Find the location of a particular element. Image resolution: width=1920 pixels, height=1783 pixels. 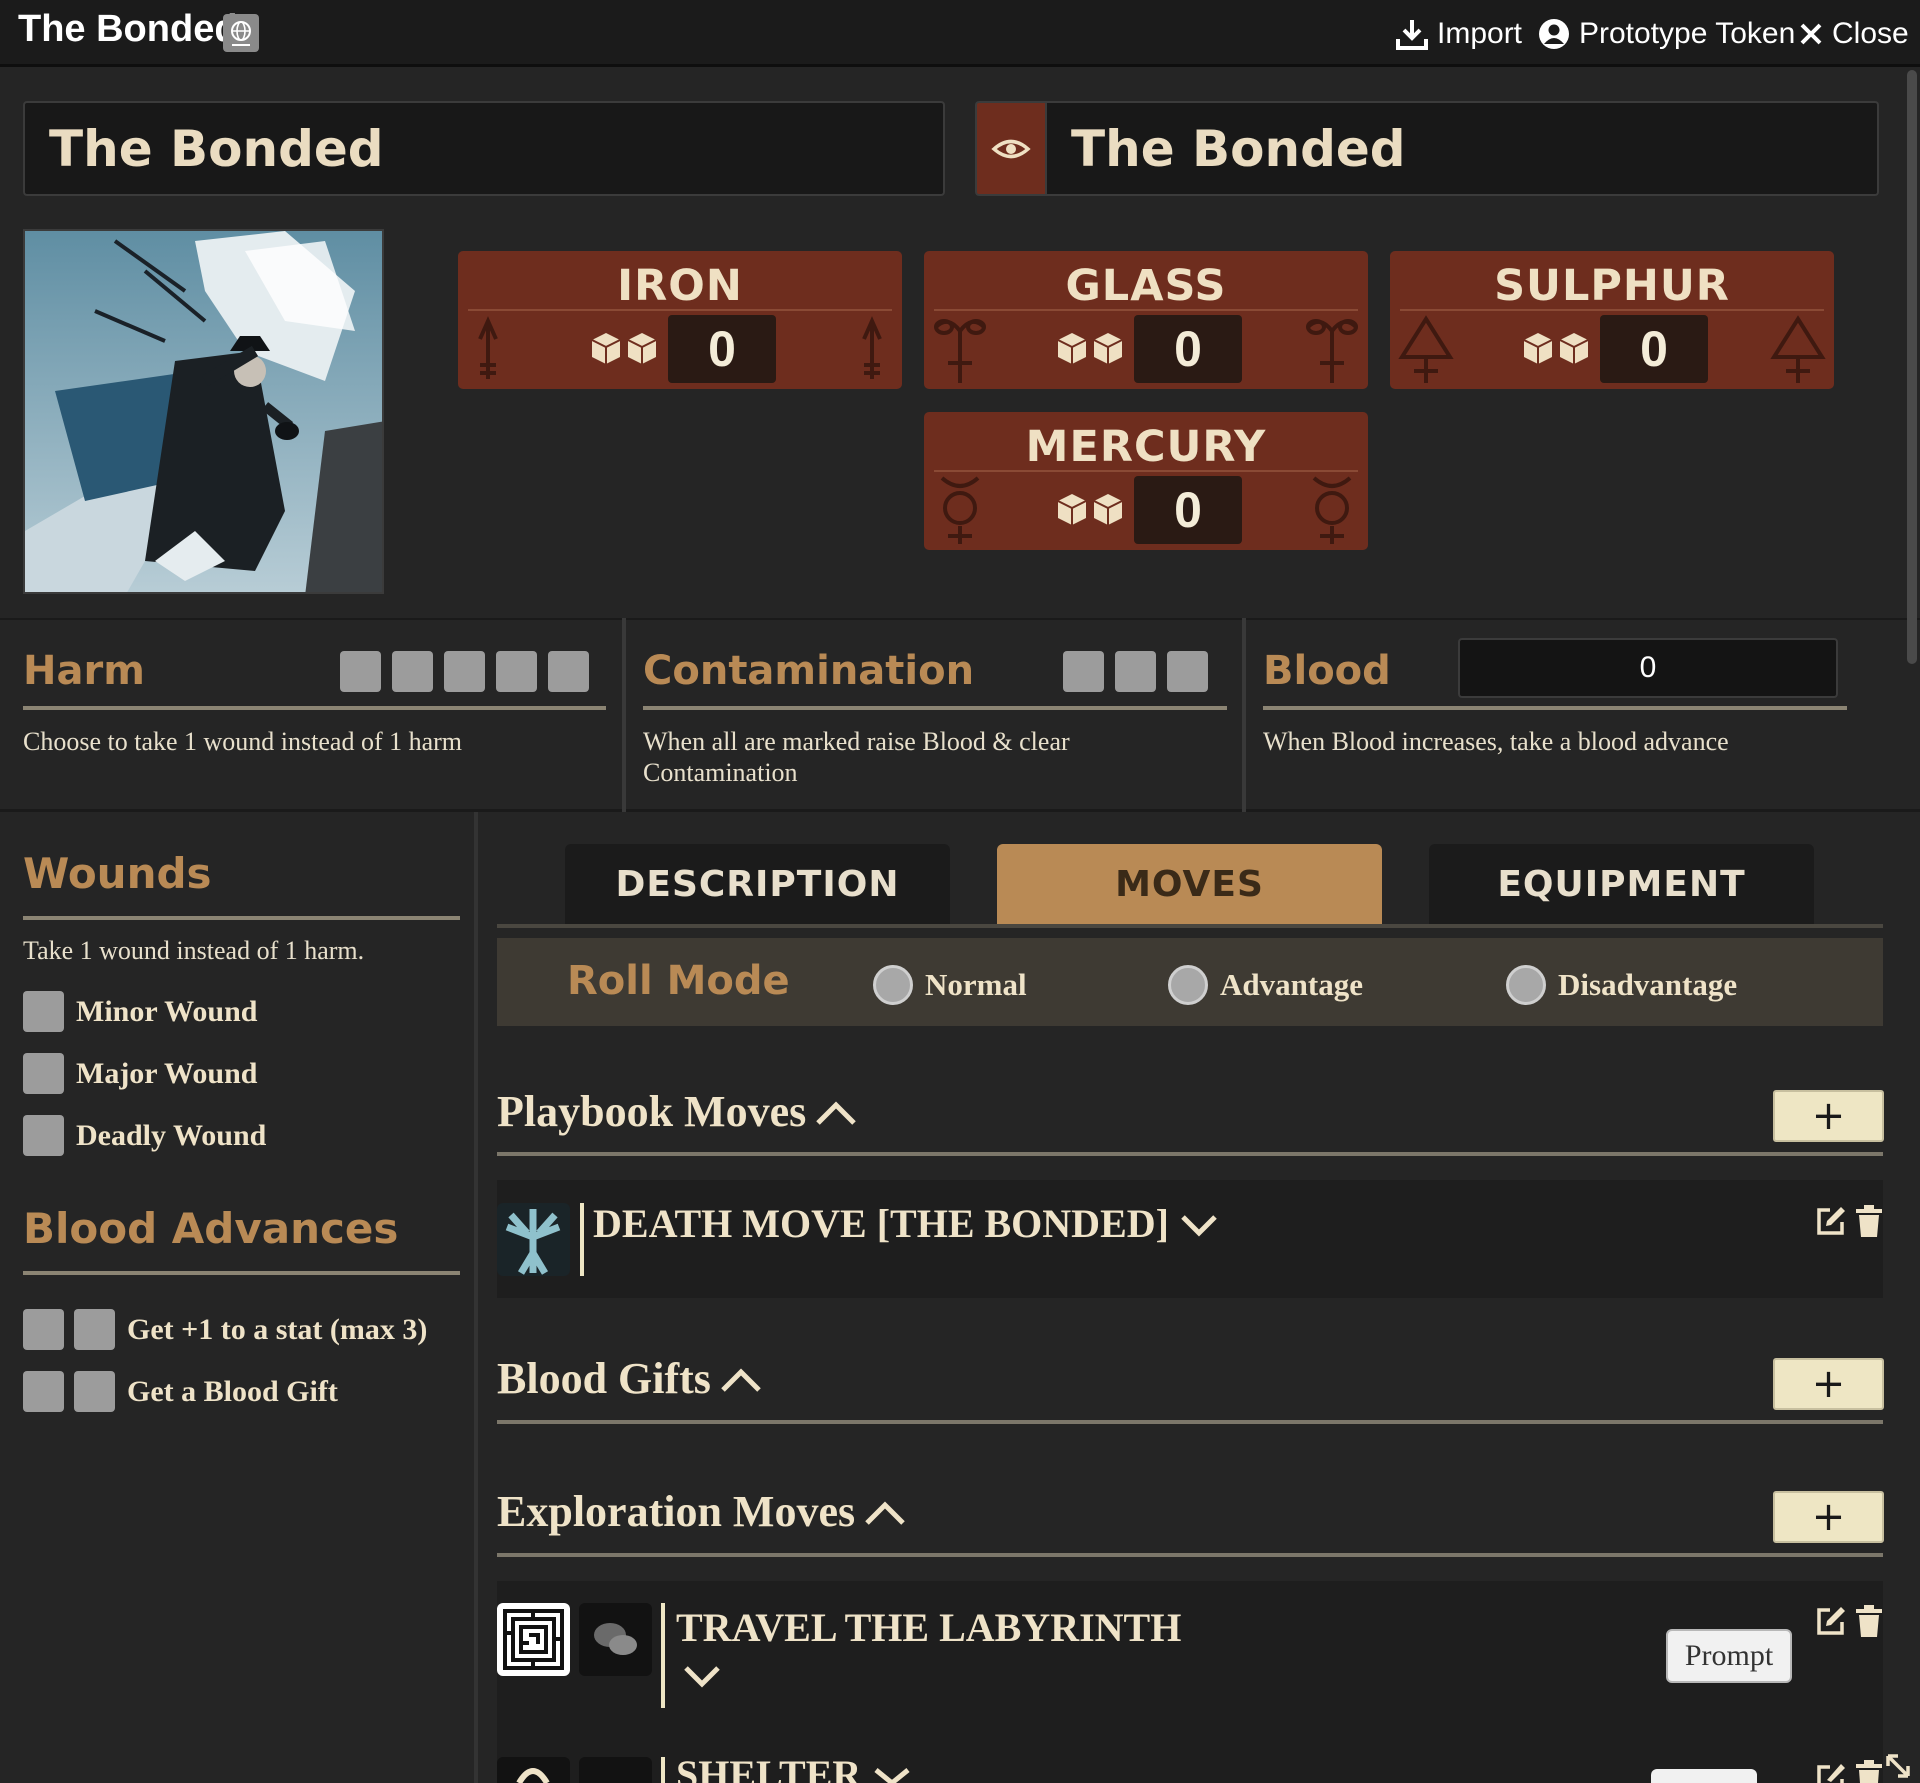

glass-symbol-icon is located at coordinates (960, 351).